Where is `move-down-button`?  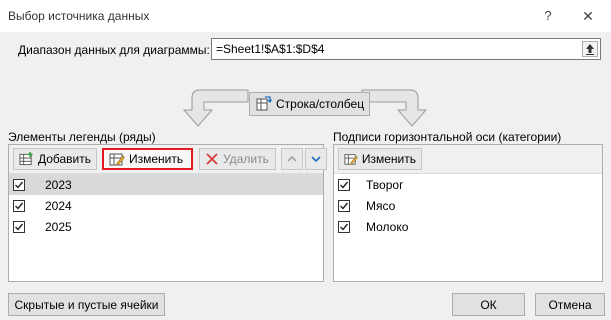
move-down-button is located at coordinates (316, 159).